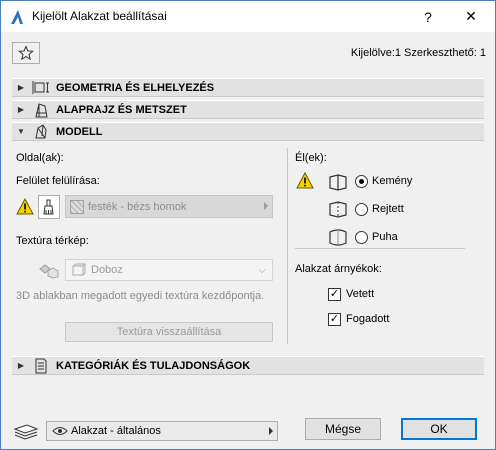 The image size is (496, 450). Describe the element at coordinates (287, 246) in the screenshot. I see `column-divider` at that location.